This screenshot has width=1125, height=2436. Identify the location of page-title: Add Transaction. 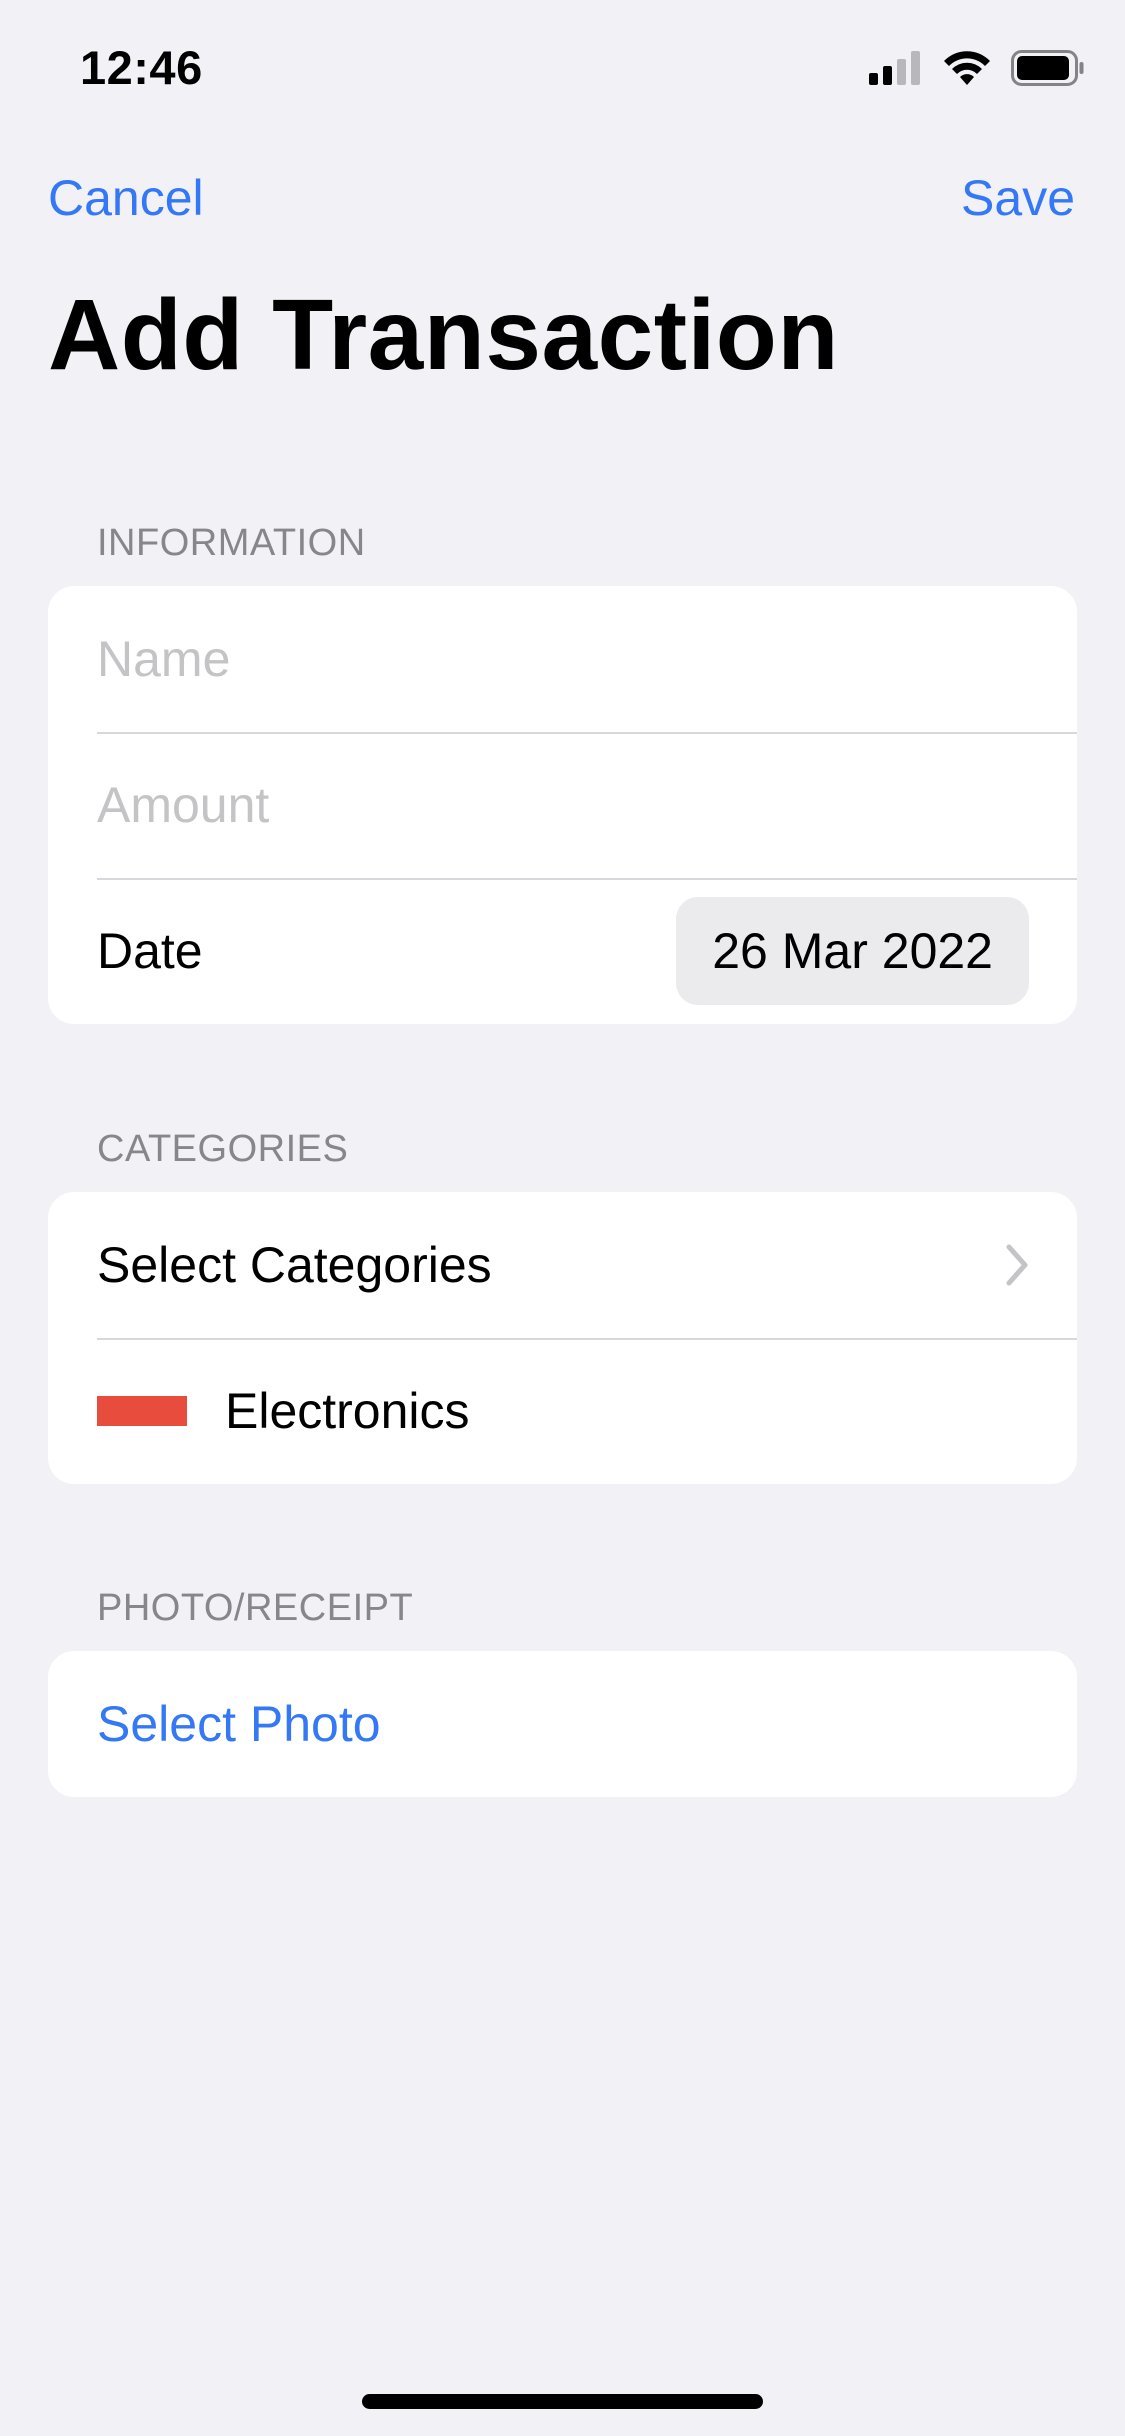
(443, 335).